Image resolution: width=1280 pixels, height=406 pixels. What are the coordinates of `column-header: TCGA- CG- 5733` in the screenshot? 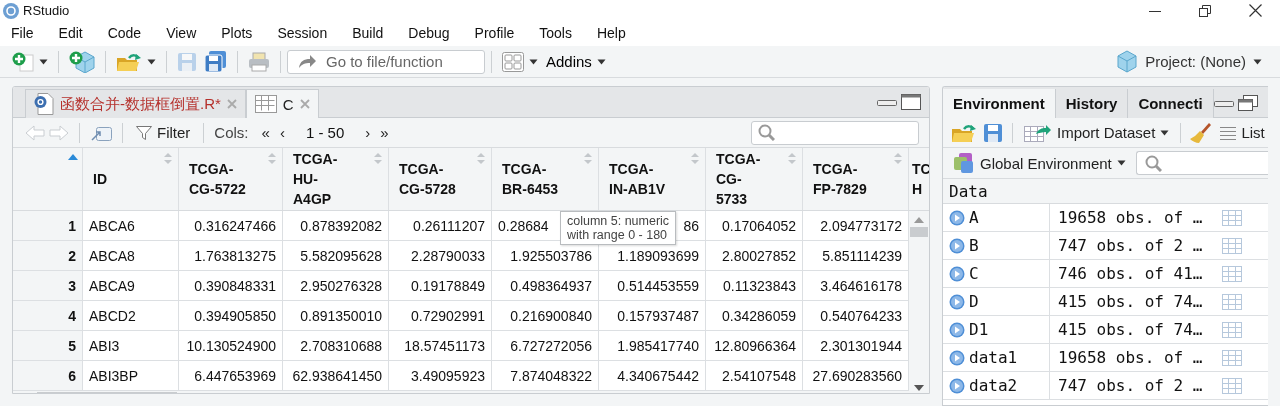 It's located at (738, 179).